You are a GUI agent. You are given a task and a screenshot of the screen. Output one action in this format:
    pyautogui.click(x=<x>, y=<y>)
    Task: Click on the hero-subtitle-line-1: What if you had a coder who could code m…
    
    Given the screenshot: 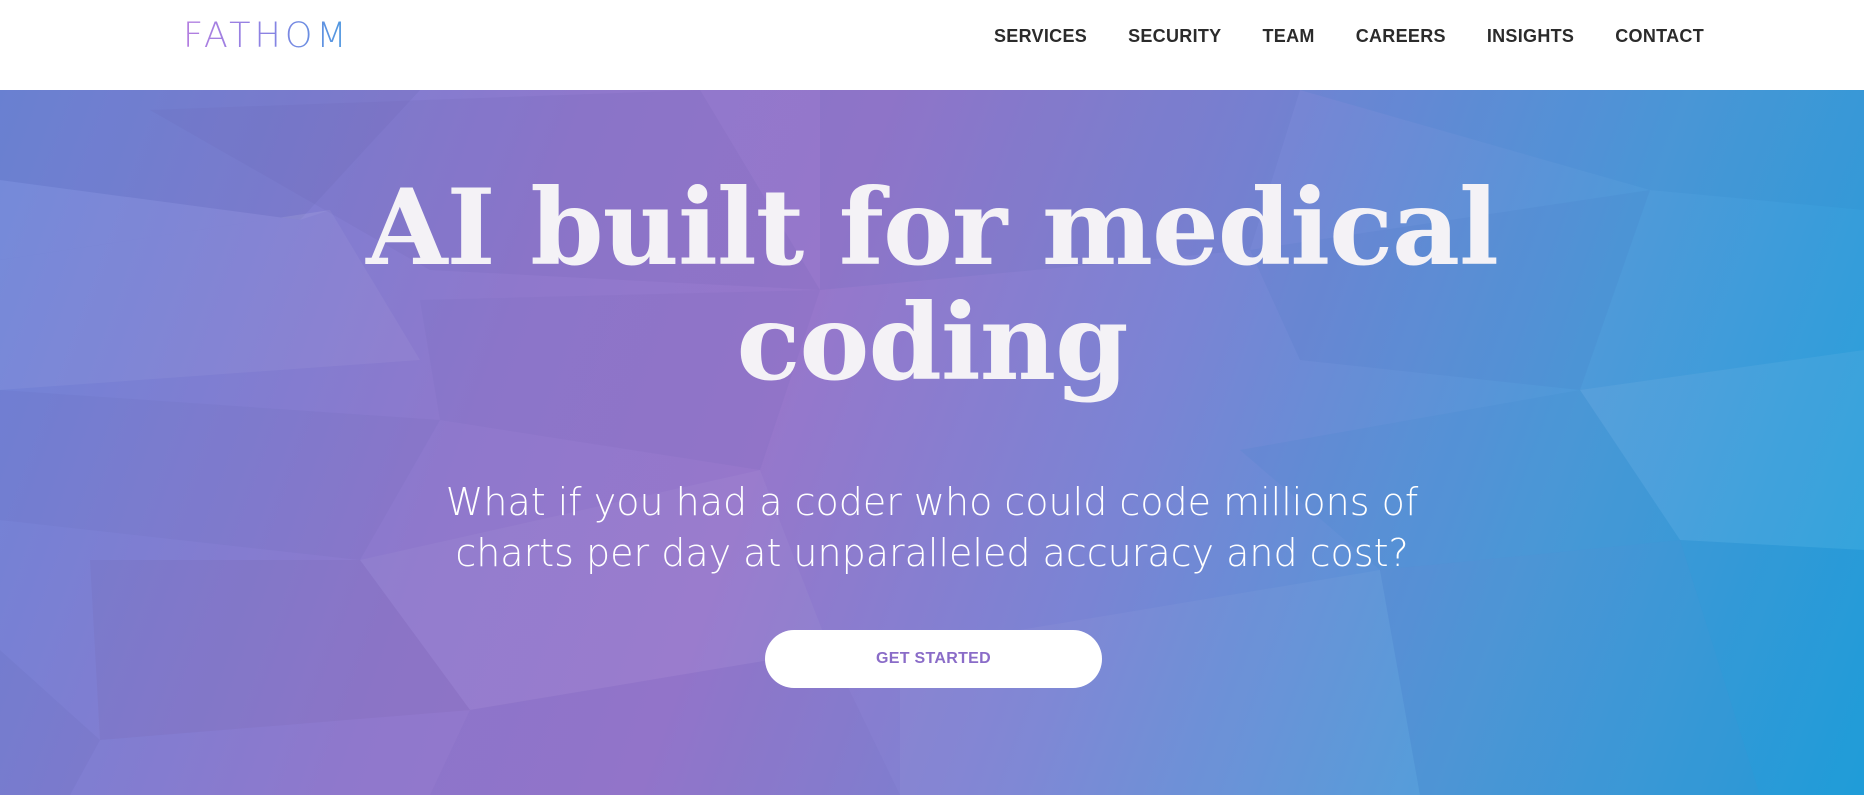 What is the action you would take?
    pyautogui.click(x=932, y=502)
    